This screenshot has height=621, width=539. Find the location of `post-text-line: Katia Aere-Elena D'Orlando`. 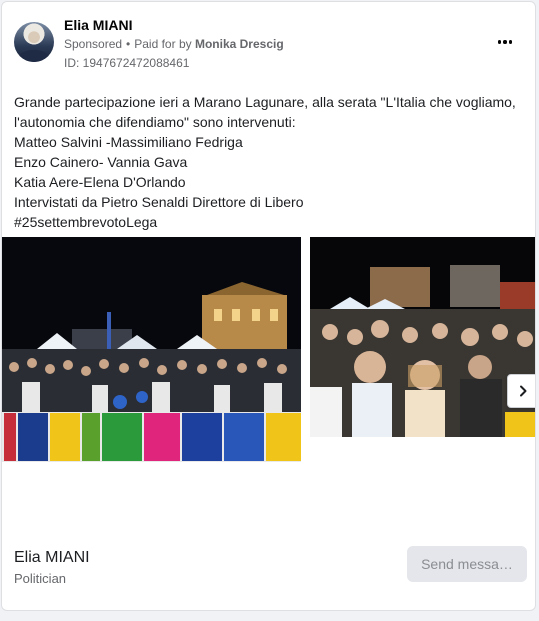

post-text-line: Katia Aere-Elena D'Orlando is located at coordinates (100, 182).